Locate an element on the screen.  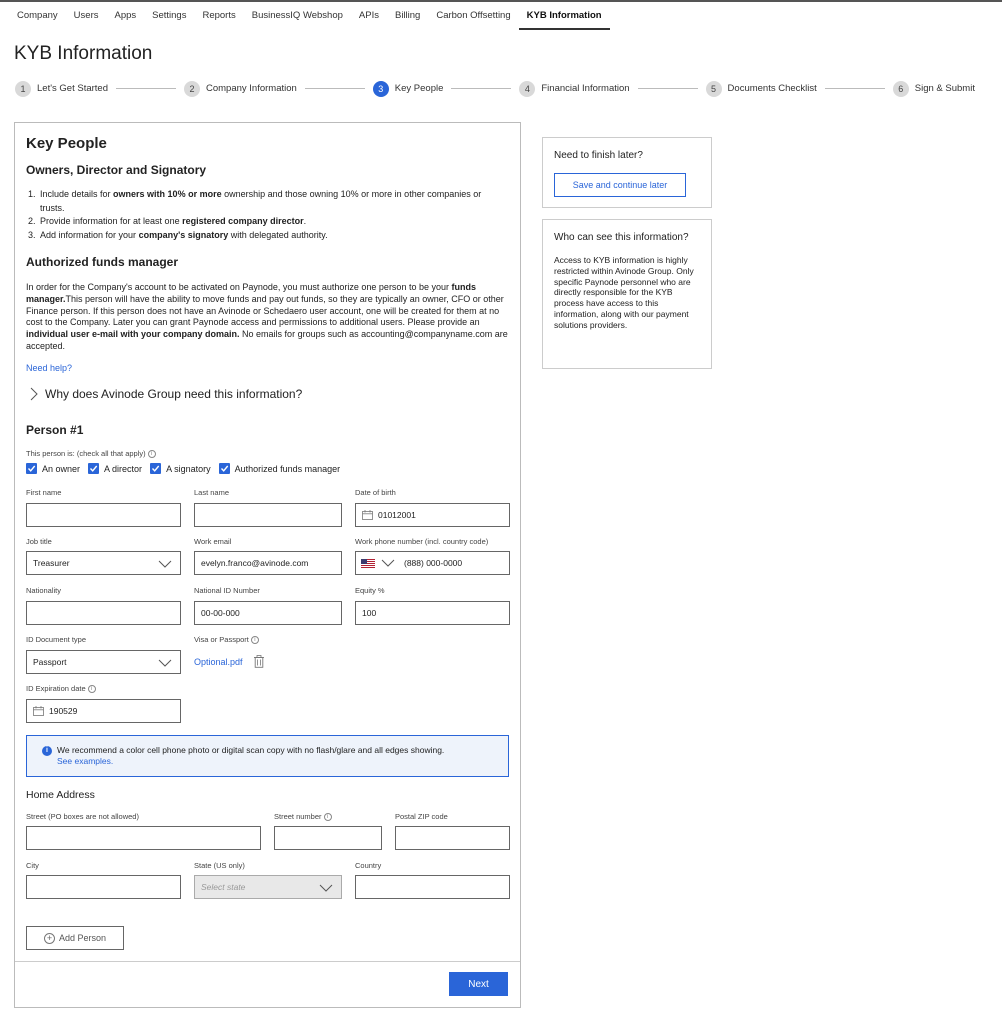
step-financial-information: 4 Financial Information is located at coordinates (574, 88).